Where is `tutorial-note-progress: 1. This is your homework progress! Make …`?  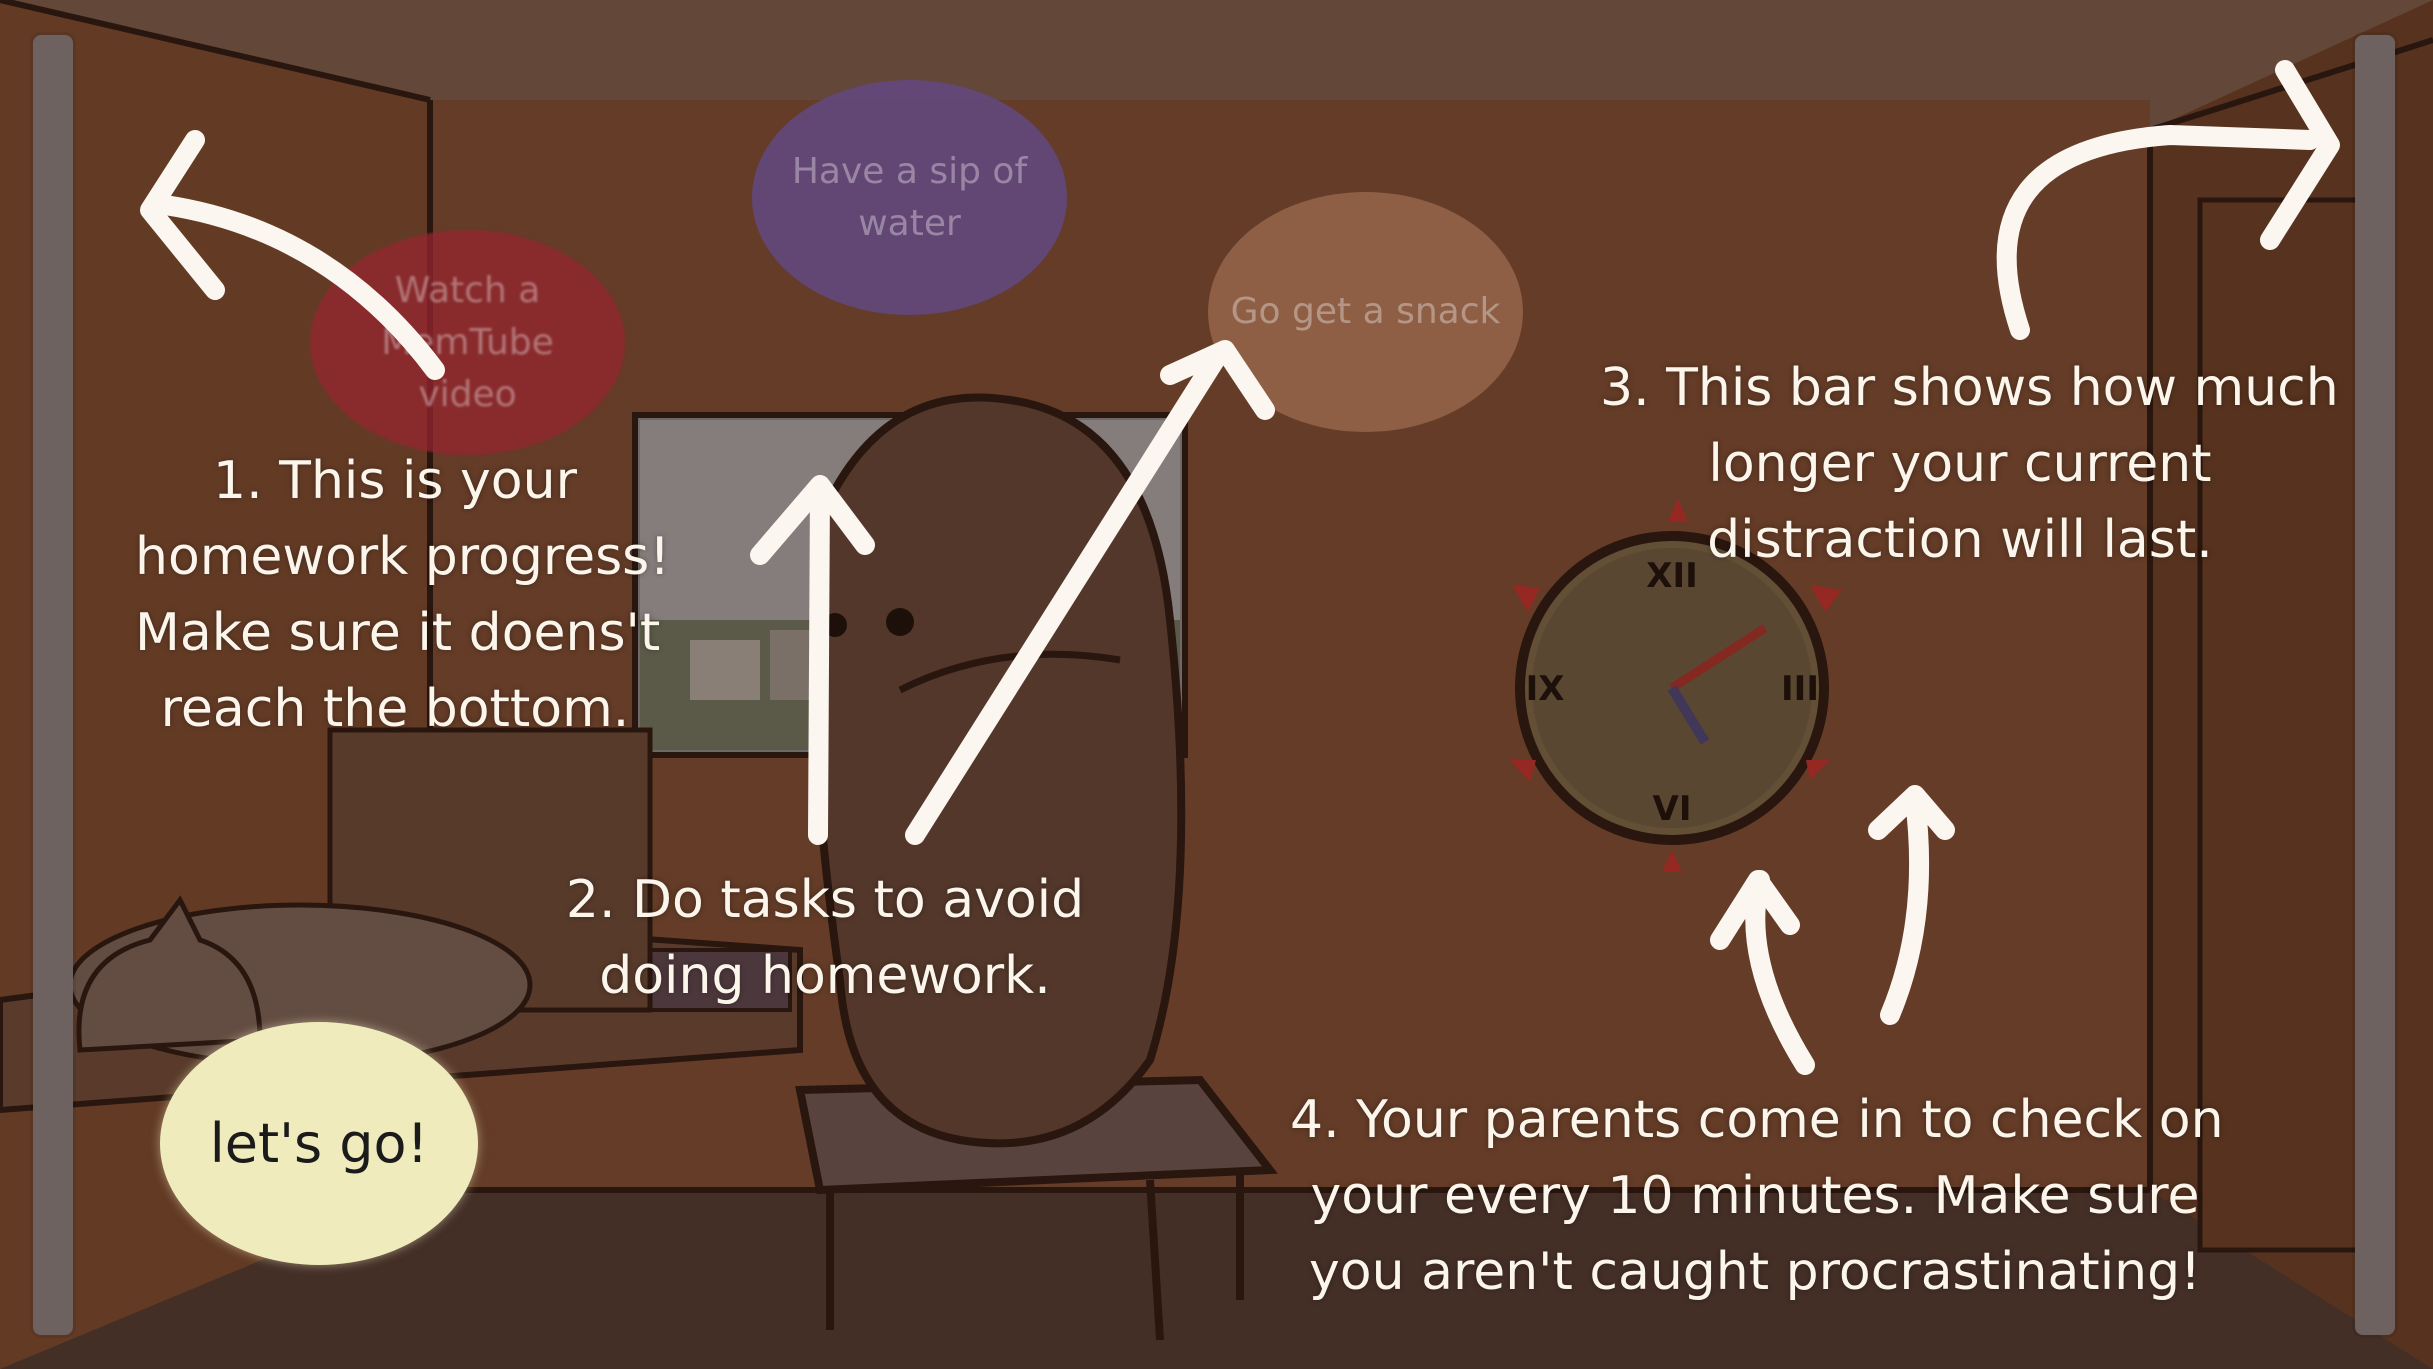 tutorial-note-progress: 1. This is your homework progress! Make … is located at coordinates (403, 595).